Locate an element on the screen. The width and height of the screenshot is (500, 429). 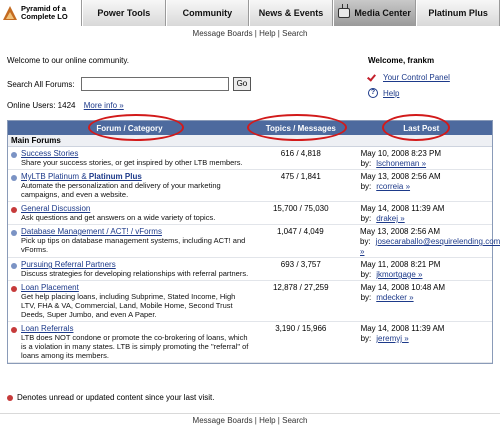
section-main-forums: Main Forums is located at coordinates (250, 141).